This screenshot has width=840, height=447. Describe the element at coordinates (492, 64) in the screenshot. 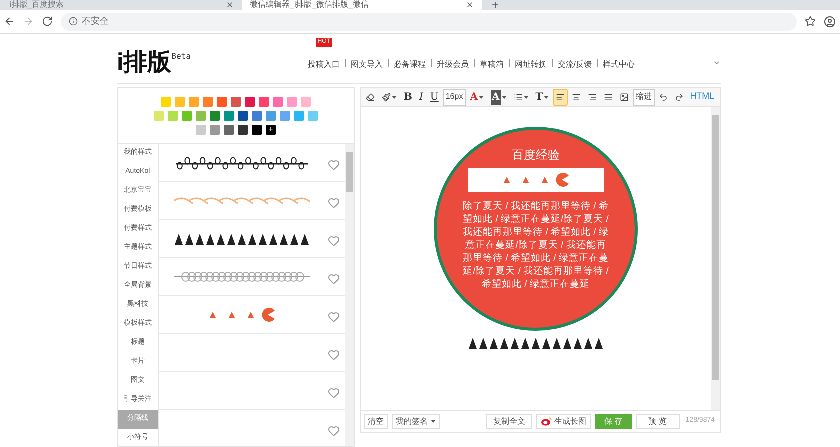

I see `nav-link: 草稿箱` at that location.